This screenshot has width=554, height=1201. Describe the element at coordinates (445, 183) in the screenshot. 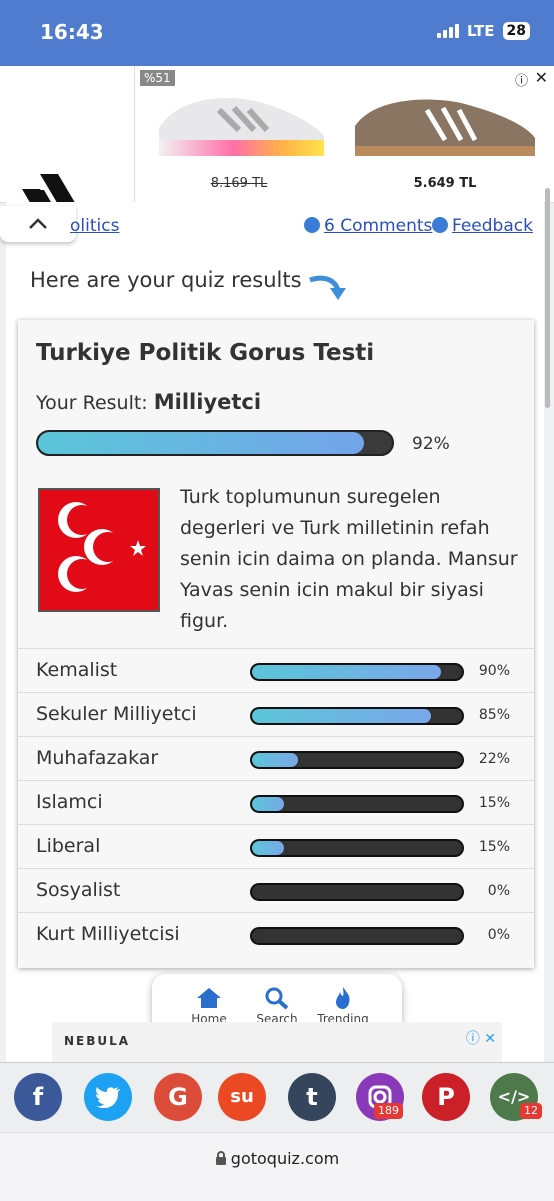

I see `product-2-price: 5.649 TL` at that location.